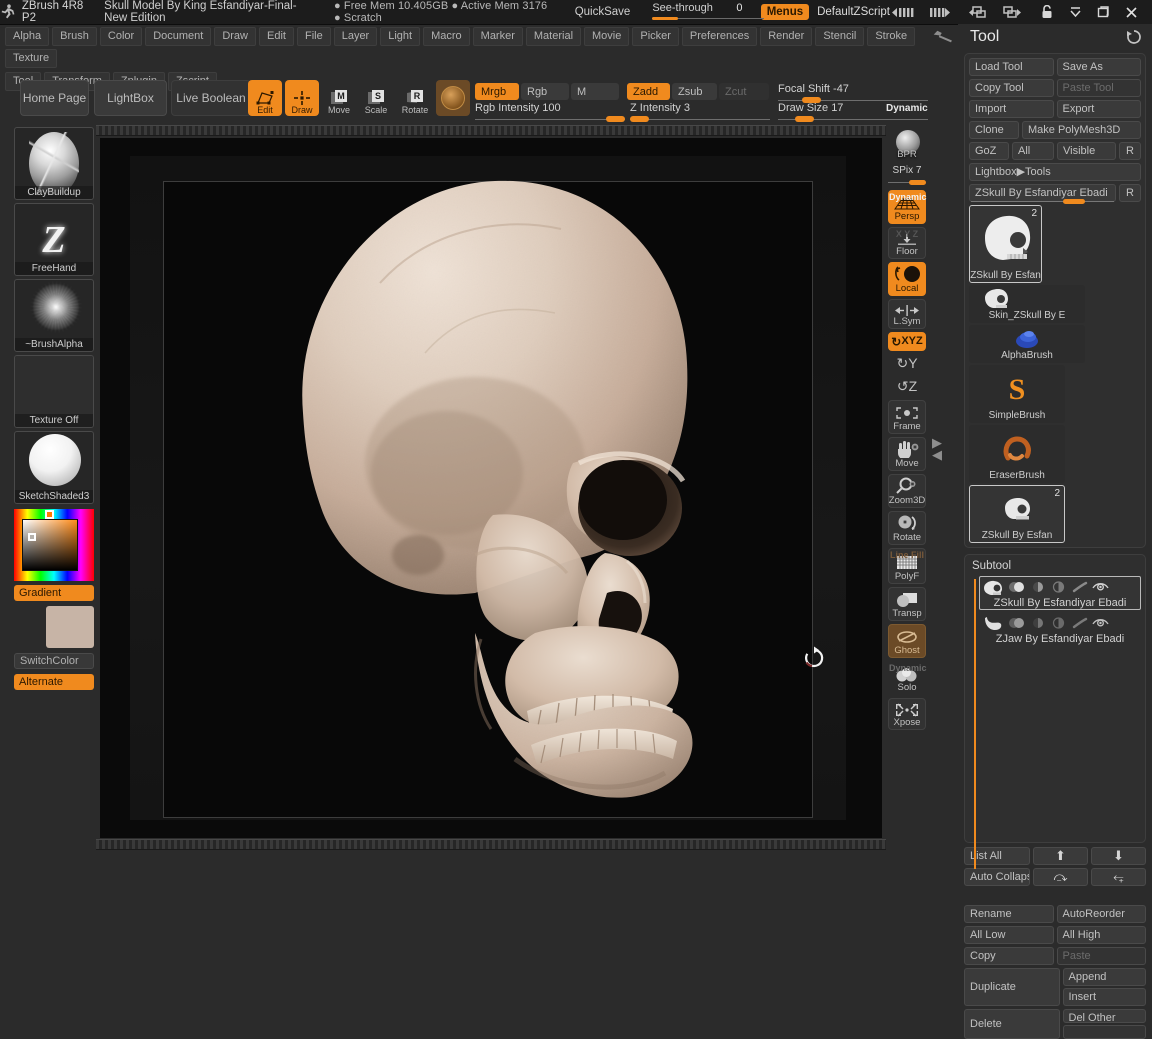  Describe the element at coordinates (785, 12) in the screenshot. I see `menus-button: Menus` at that location.